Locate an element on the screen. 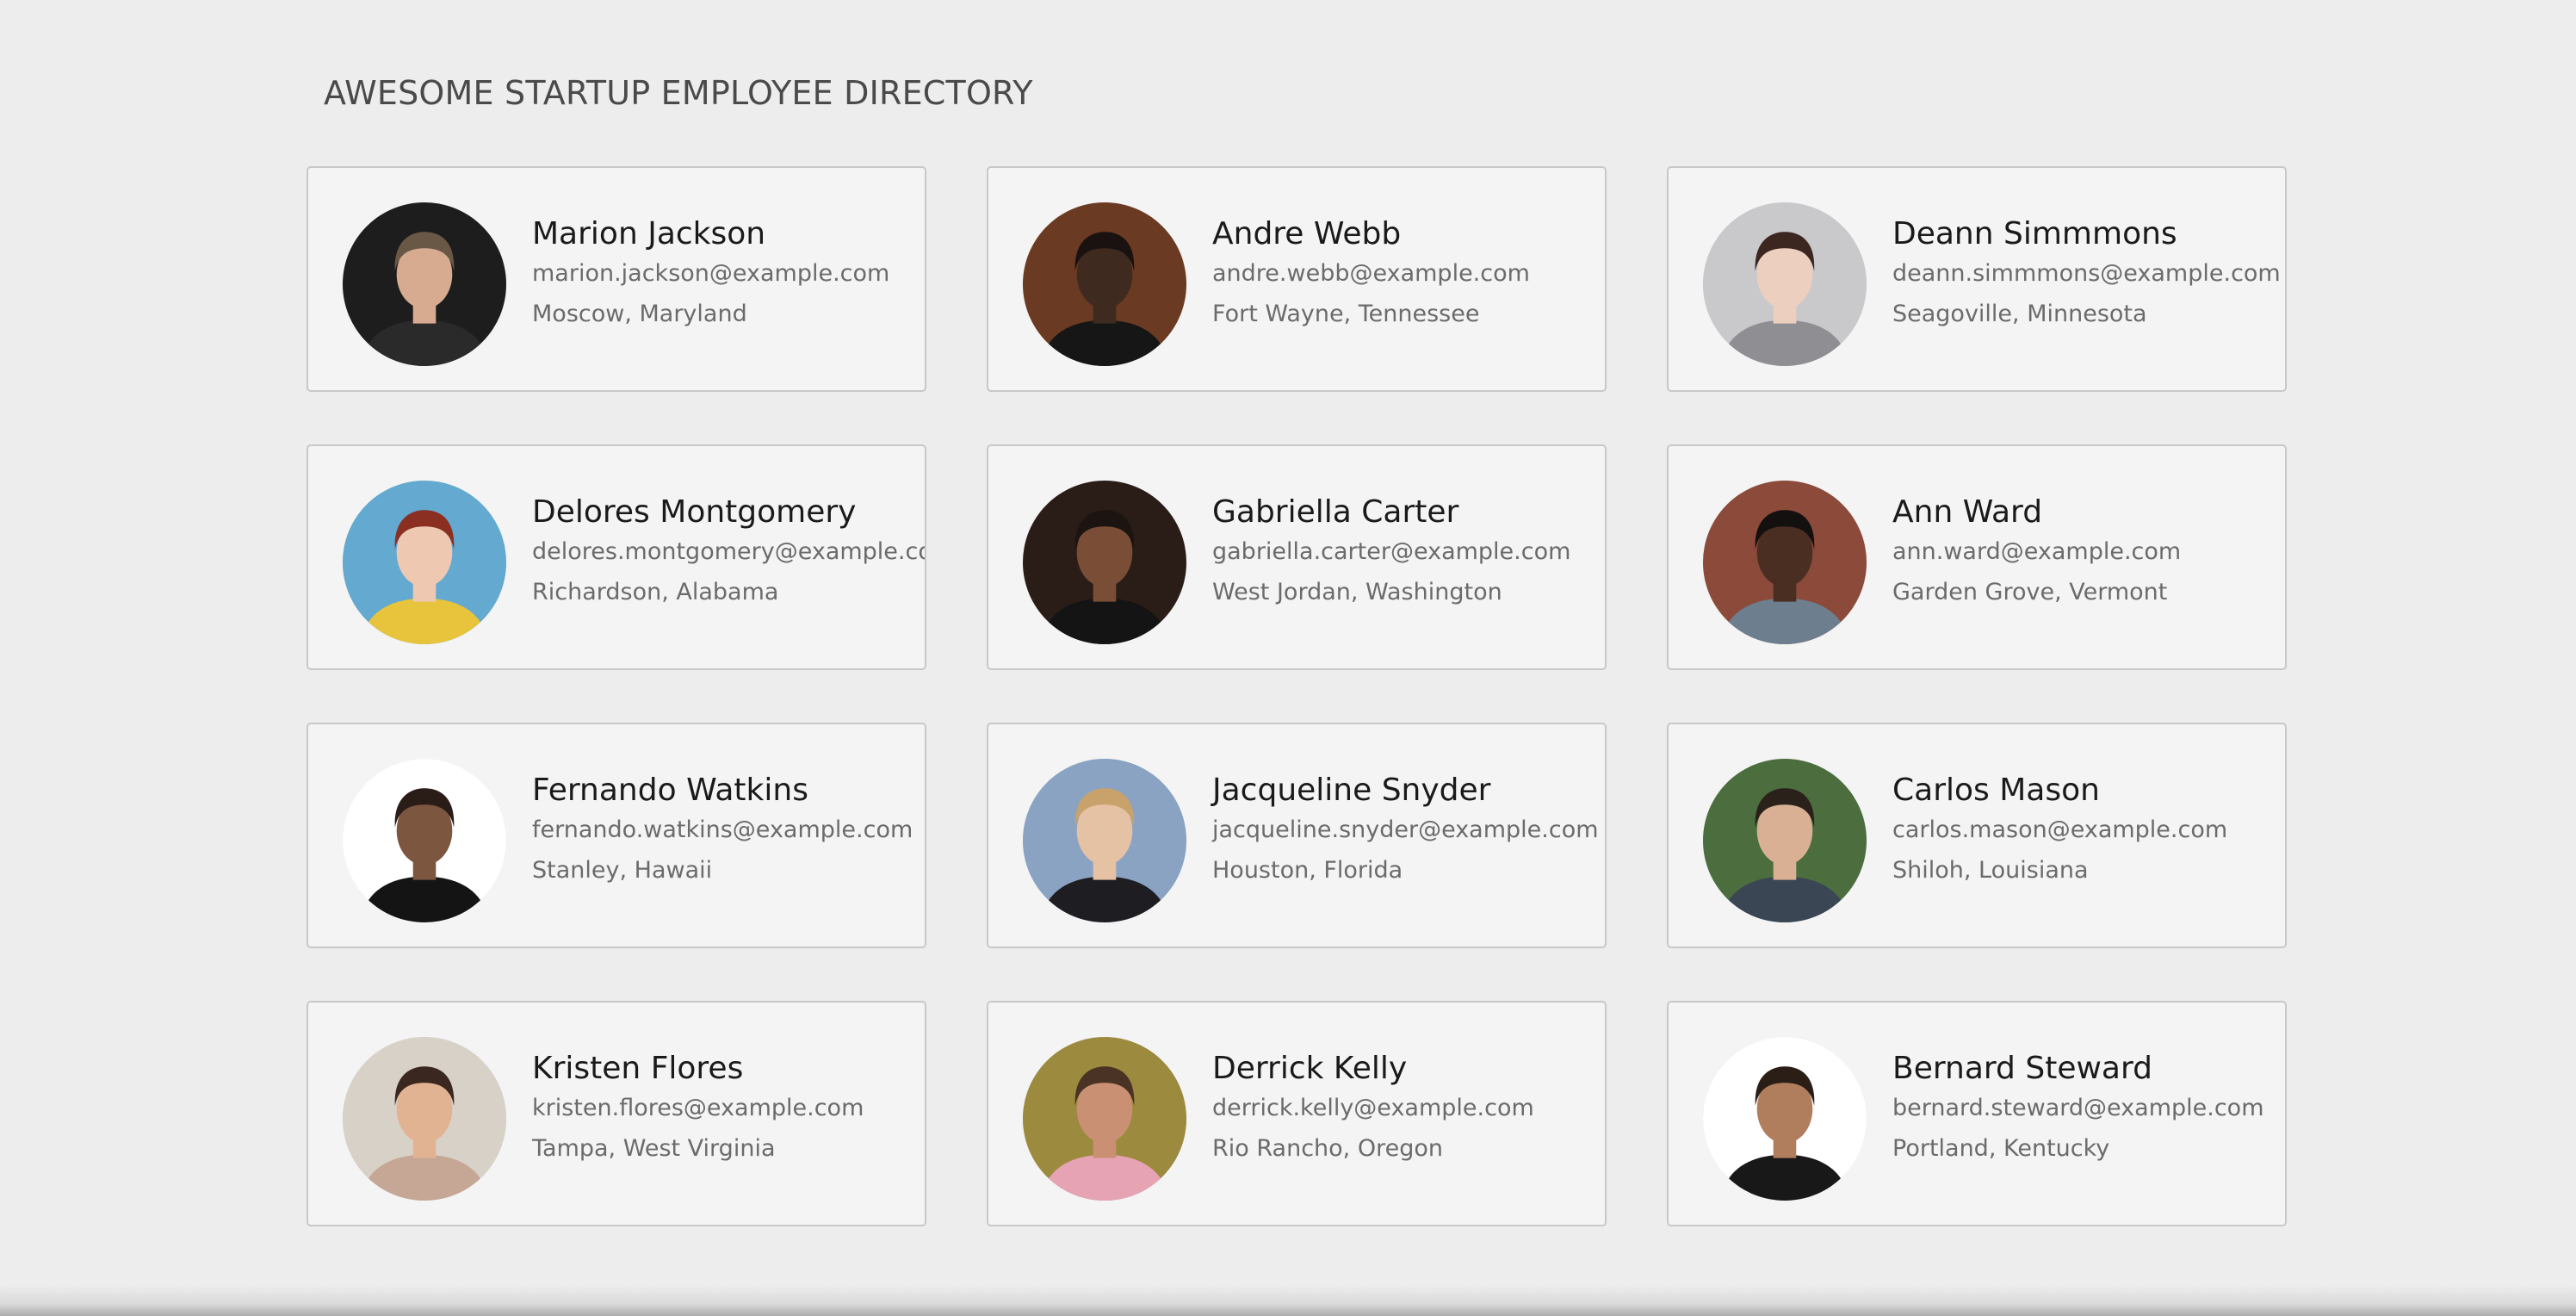  employee-name: Derrick Kelly is located at coordinates (1310, 1068).